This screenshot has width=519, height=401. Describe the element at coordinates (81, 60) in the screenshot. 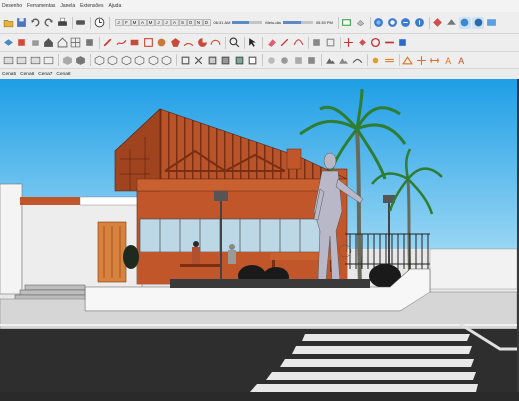

I see `section-fill-icon` at that location.